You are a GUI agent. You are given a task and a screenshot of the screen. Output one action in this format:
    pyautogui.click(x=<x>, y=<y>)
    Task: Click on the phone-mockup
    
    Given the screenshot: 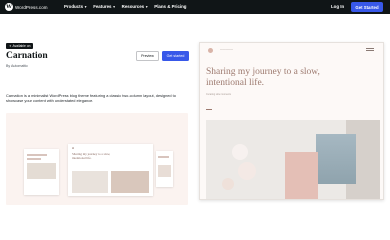 What is the action you would take?
    pyautogui.click(x=164, y=169)
    